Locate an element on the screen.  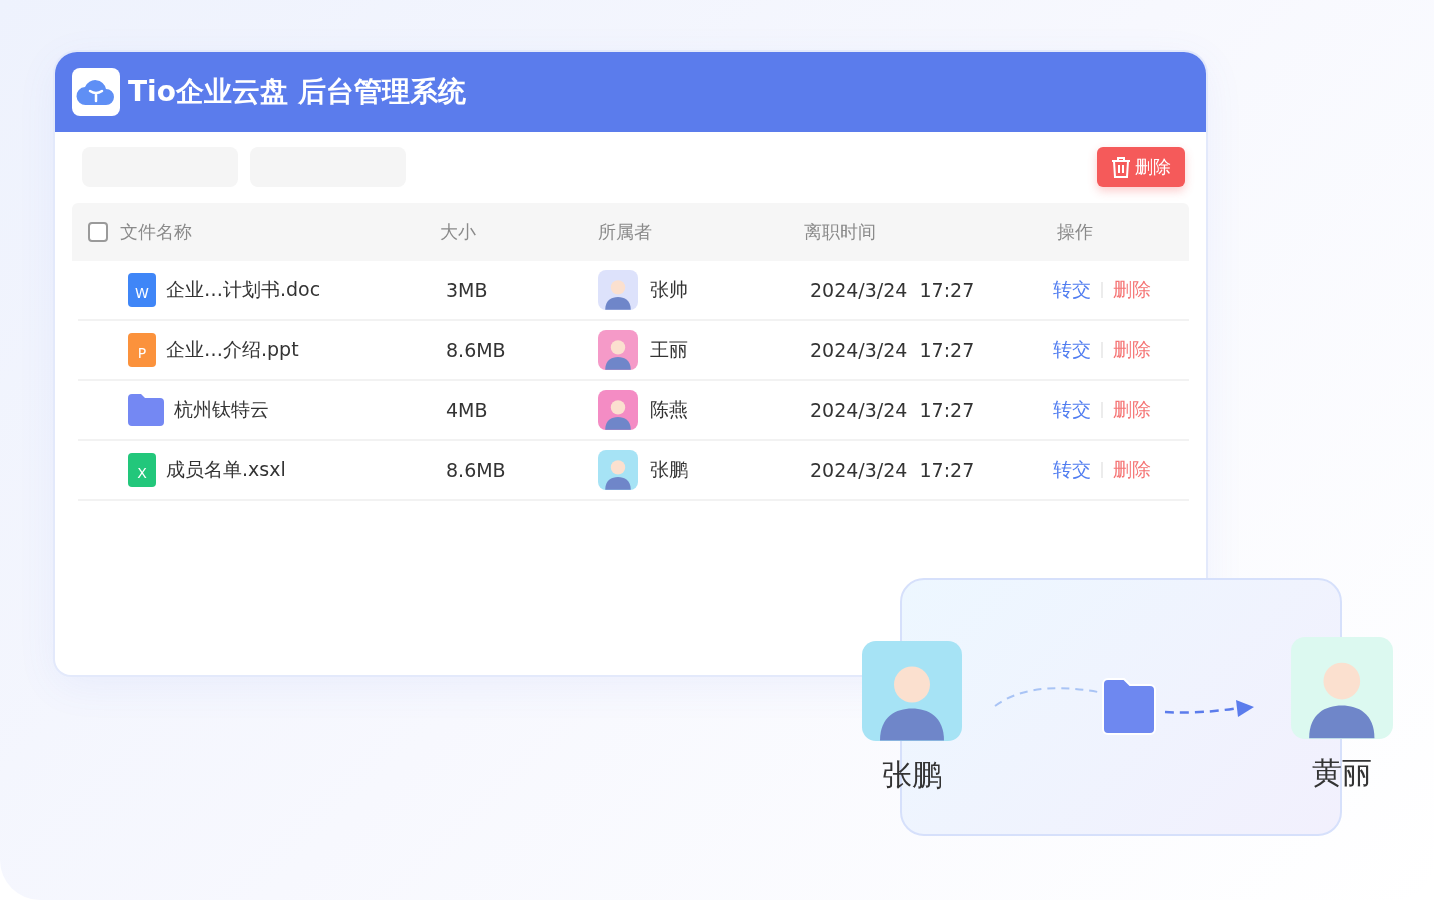
file-name: 成员名单.xsxl is located at coordinates (226, 469).